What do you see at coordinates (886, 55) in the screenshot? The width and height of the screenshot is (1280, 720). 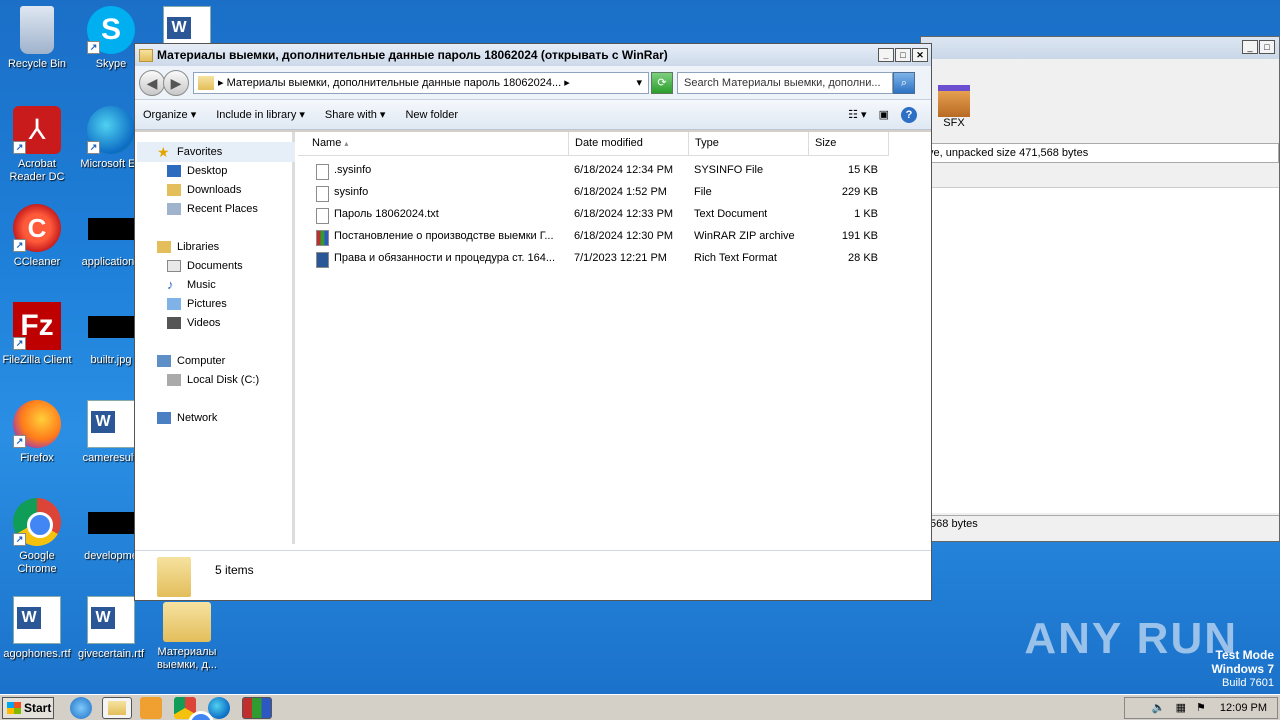 I see `minimize-button: _` at bounding box center [886, 55].